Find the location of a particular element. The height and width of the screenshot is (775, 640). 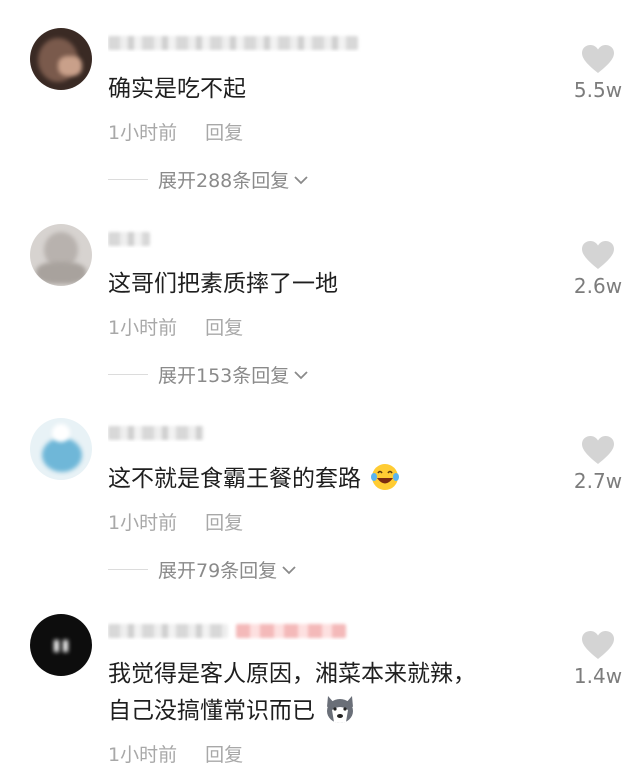

husky-dog-emoji is located at coordinates (339, 709).